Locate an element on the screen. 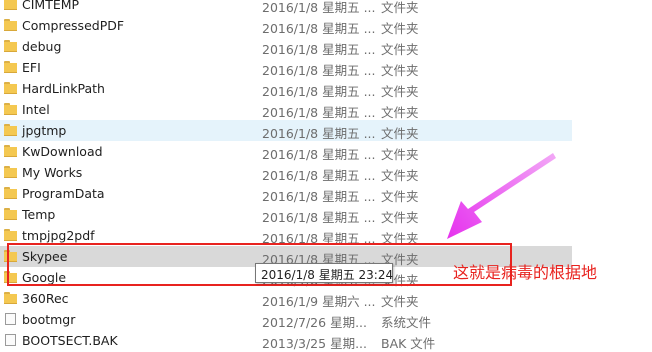  annotation-label: 这就是病毒的根据地 is located at coordinates (525, 272).